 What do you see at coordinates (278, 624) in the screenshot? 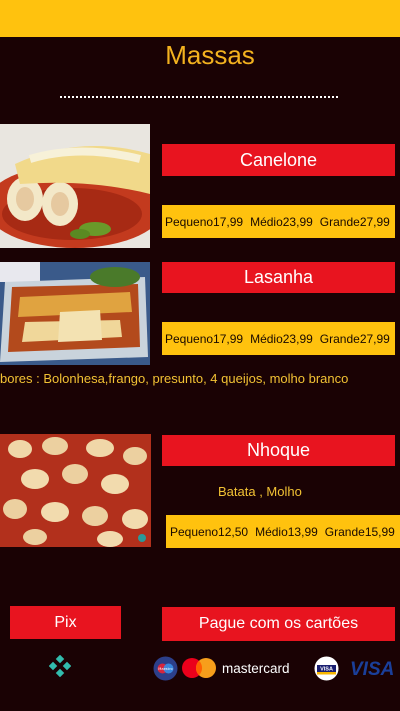
I see `pay-with-cards-button: Pague com os cartões` at bounding box center [278, 624].